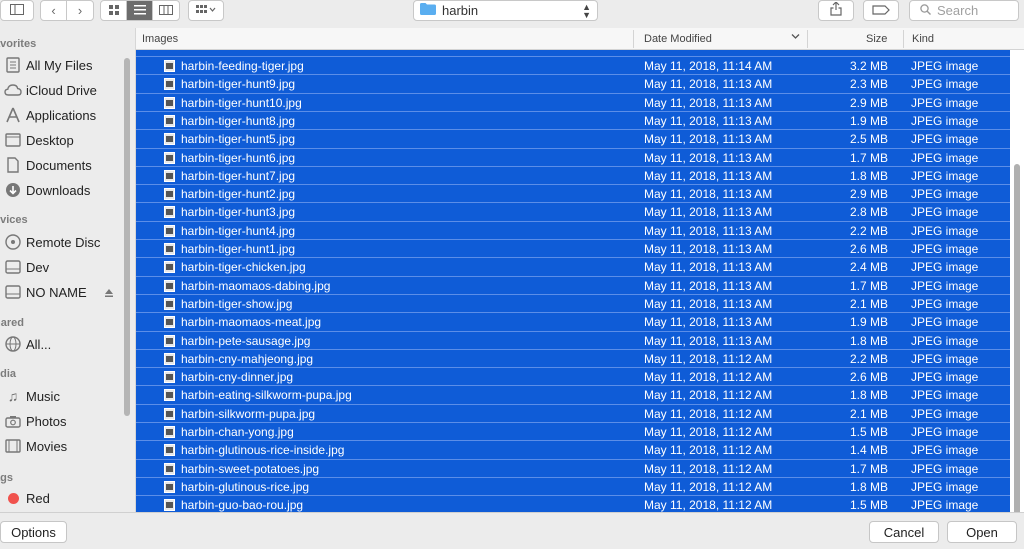 This screenshot has height=549, width=1024. I want to click on sidebar-item-dev: Dev, so click(26, 267).